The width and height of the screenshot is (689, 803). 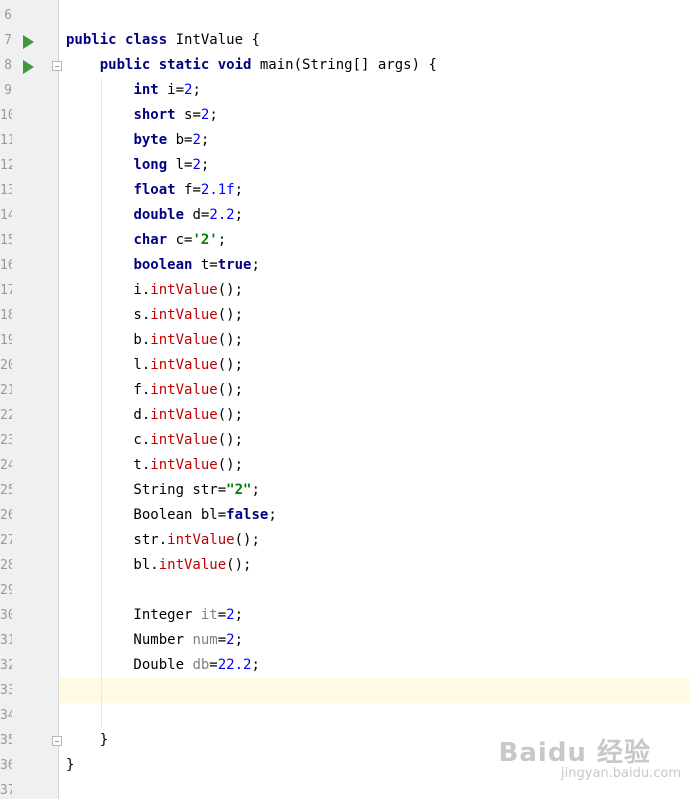 What do you see at coordinates (344, 515) in the screenshot?
I see `code-line: 26 Boolean bl=false;` at bounding box center [344, 515].